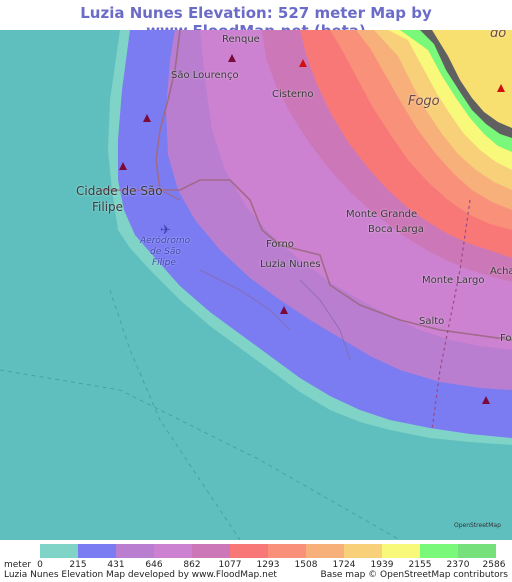 Image resolution: width=512 pixels, height=582 pixels. I want to click on legend-tick-0: 0, so click(40, 565).